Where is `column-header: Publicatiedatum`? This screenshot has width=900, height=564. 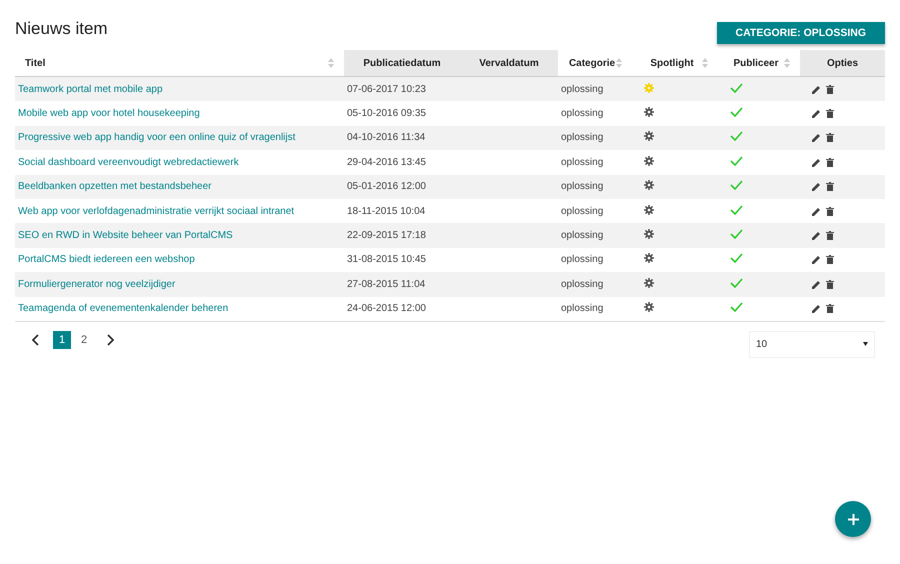
column-header: Publicatiedatum is located at coordinates (402, 63).